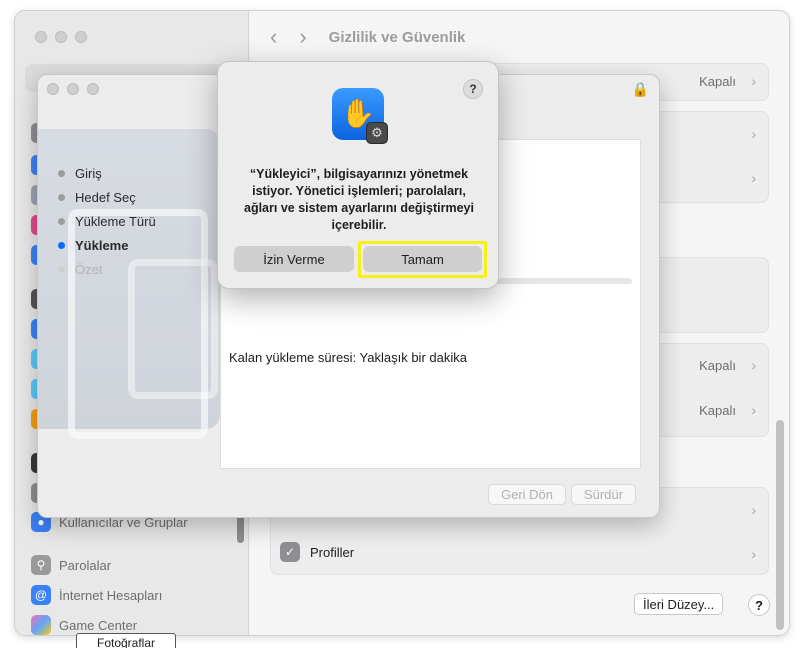 This screenshot has width=801, height=648. I want to click on sidebar-item-game-center: Game Center, so click(84, 625).